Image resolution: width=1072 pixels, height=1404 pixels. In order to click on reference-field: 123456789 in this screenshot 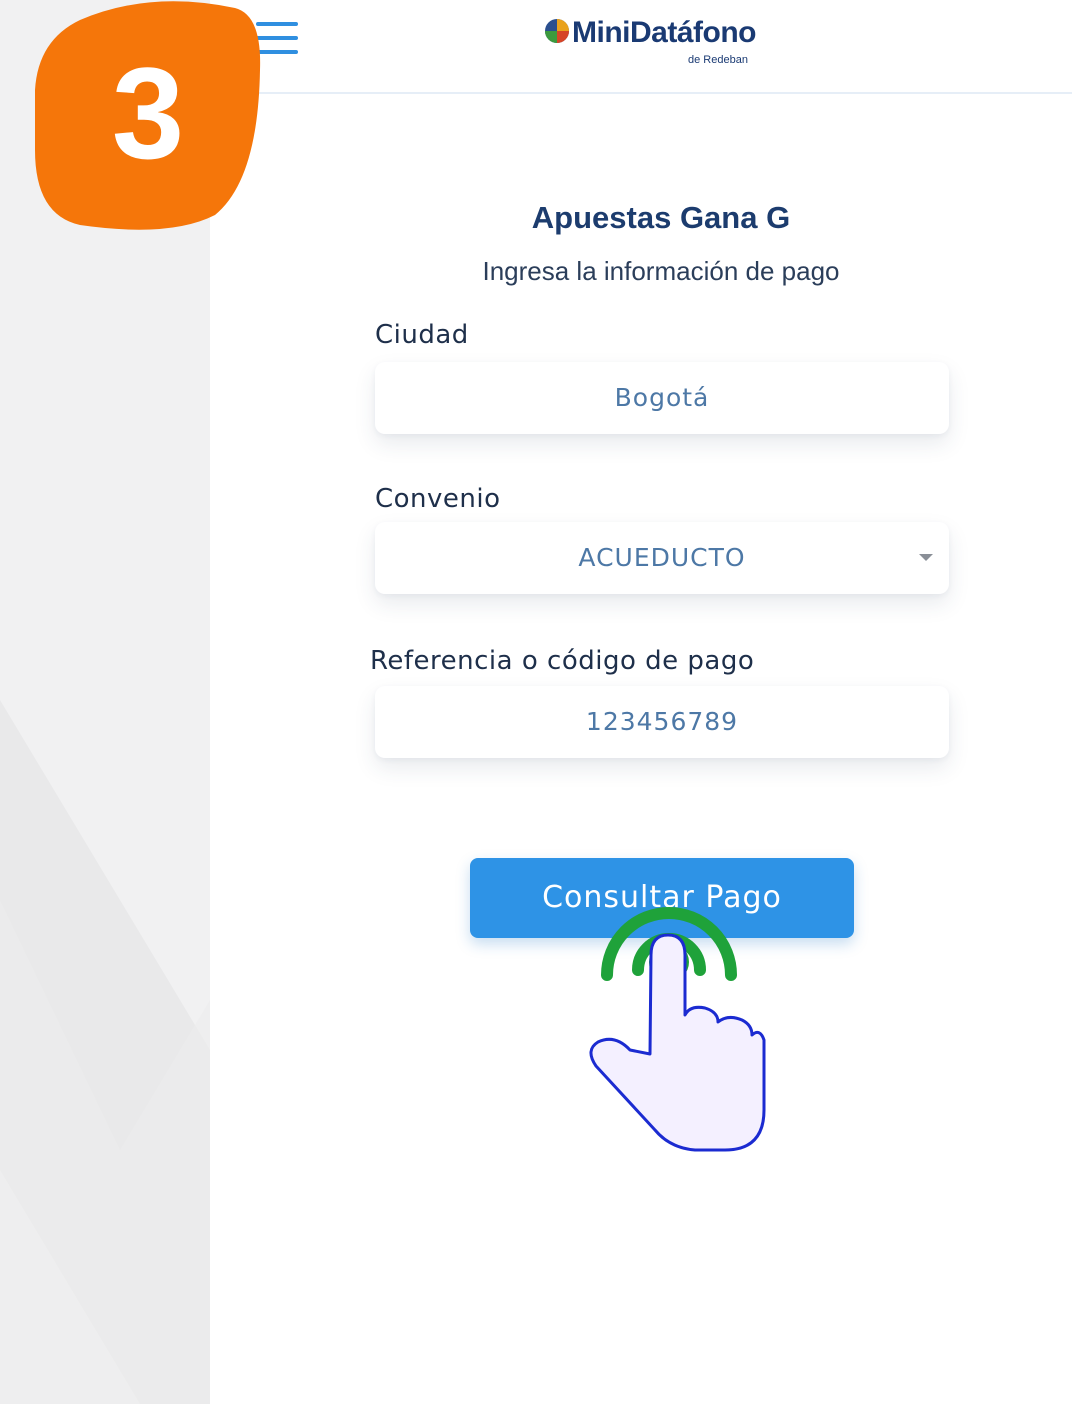, I will do `click(662, 722)`.